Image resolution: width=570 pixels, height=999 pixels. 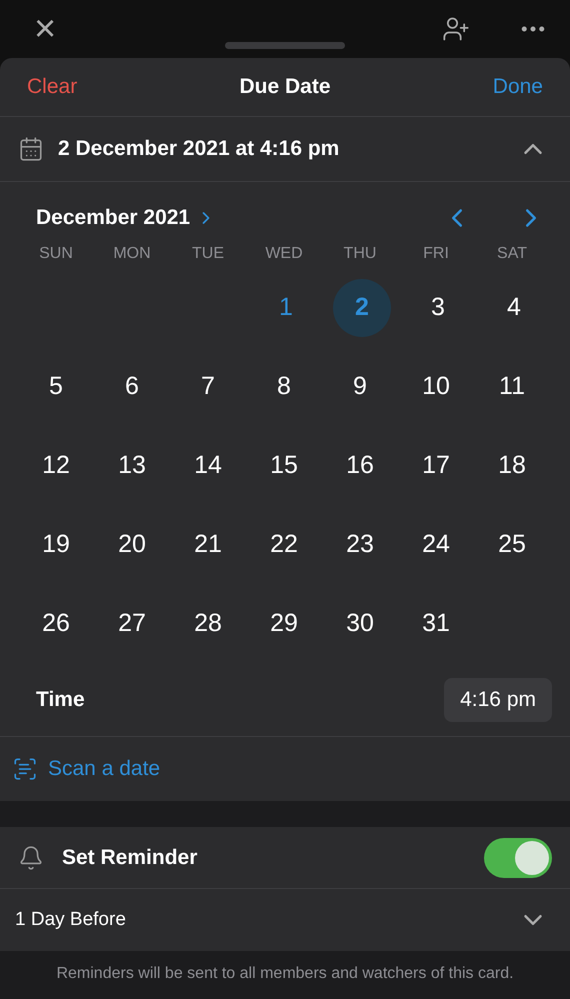 I want to click on calendar-day: 30, so click(x=360, y=623).